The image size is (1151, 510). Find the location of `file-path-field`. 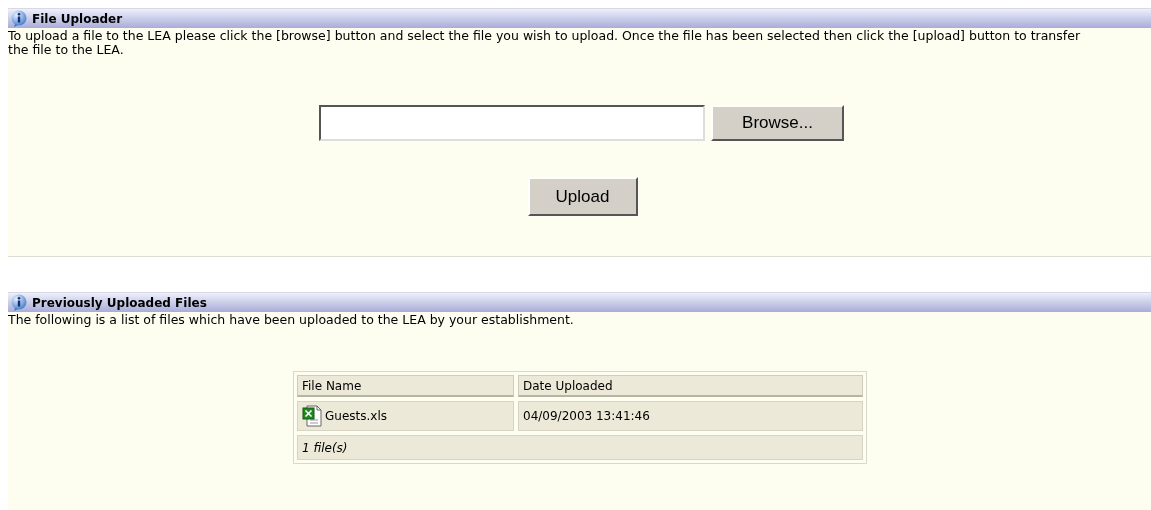

file-path-field is located at coordinates (512, 123).